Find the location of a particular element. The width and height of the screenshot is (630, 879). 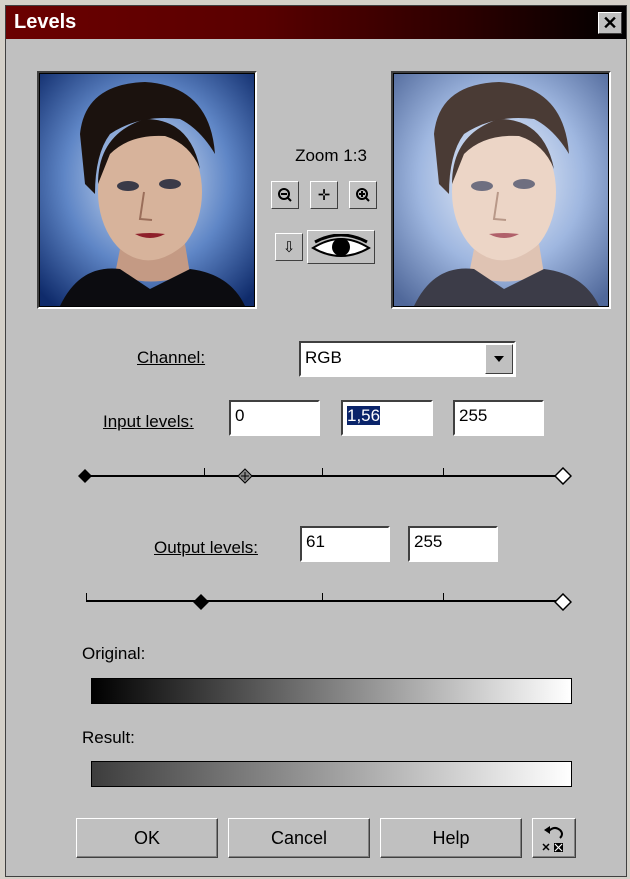

zoom-label: Zoom 1:3 is located at coordinates (331, 155).